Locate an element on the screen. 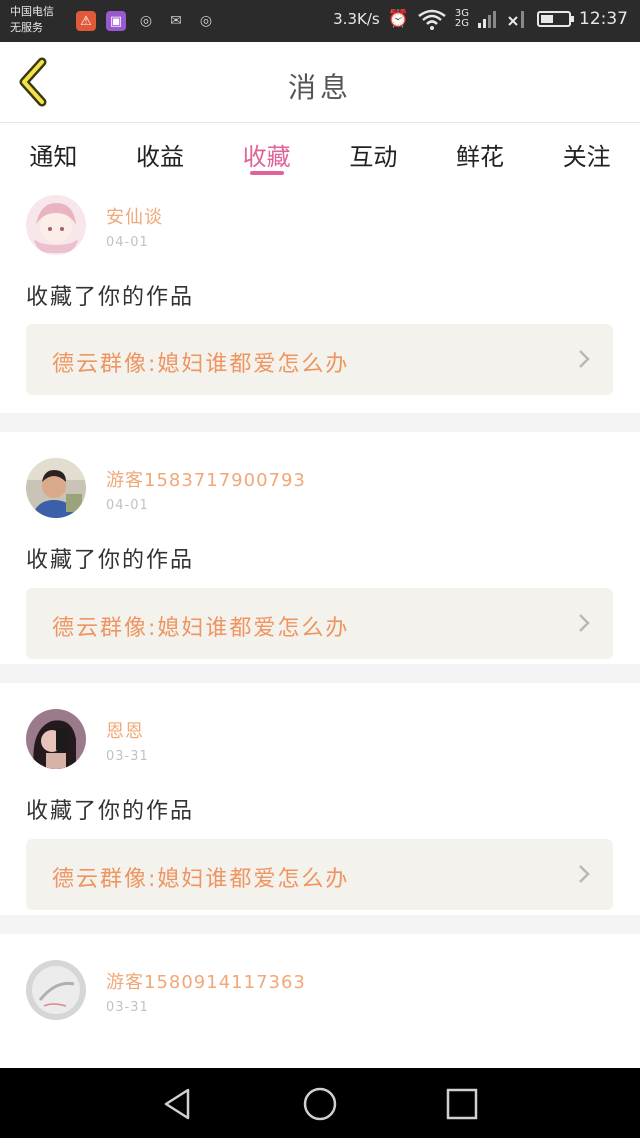  network-speed: 3.3K/s is located at coordinates (356, 19).